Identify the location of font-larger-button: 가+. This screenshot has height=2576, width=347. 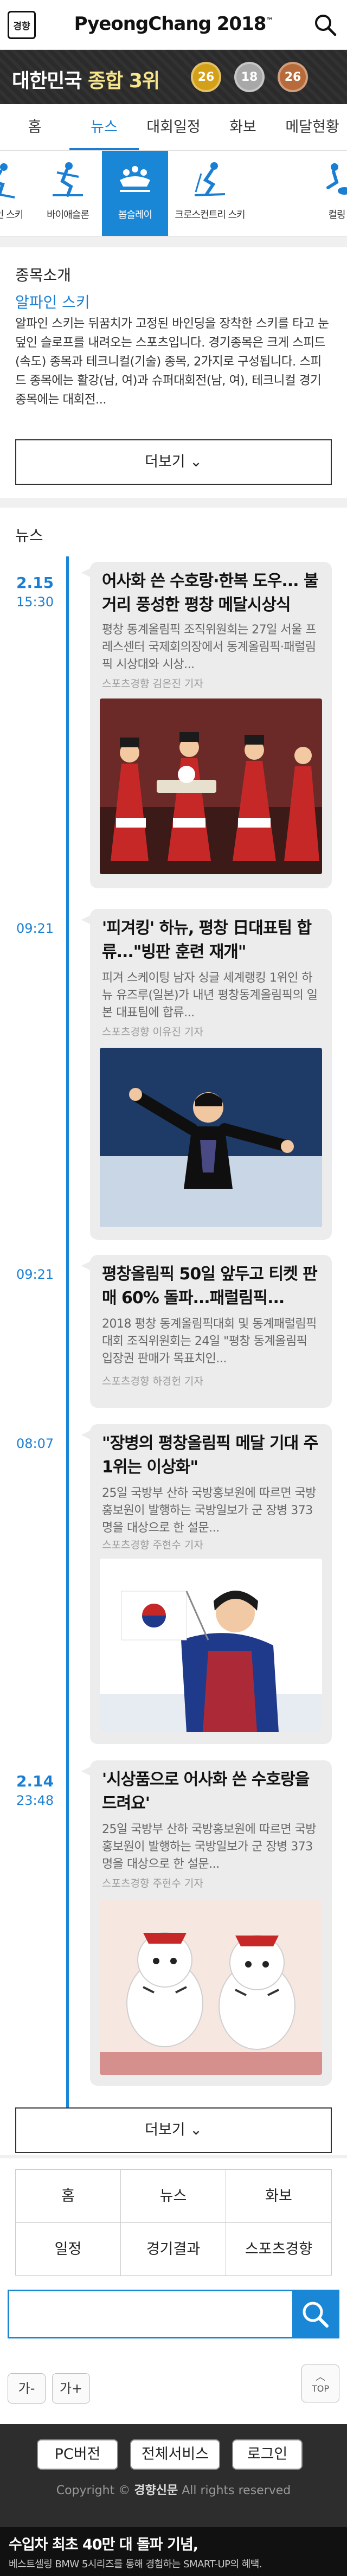
(71, 2388).